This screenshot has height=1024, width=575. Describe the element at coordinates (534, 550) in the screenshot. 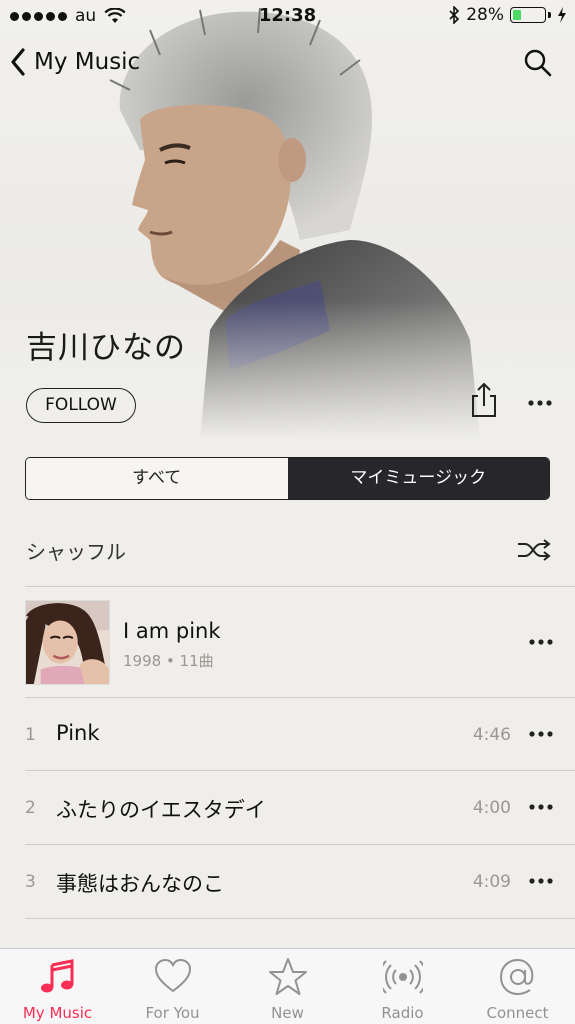

I see `shuffle-icon` at that location.